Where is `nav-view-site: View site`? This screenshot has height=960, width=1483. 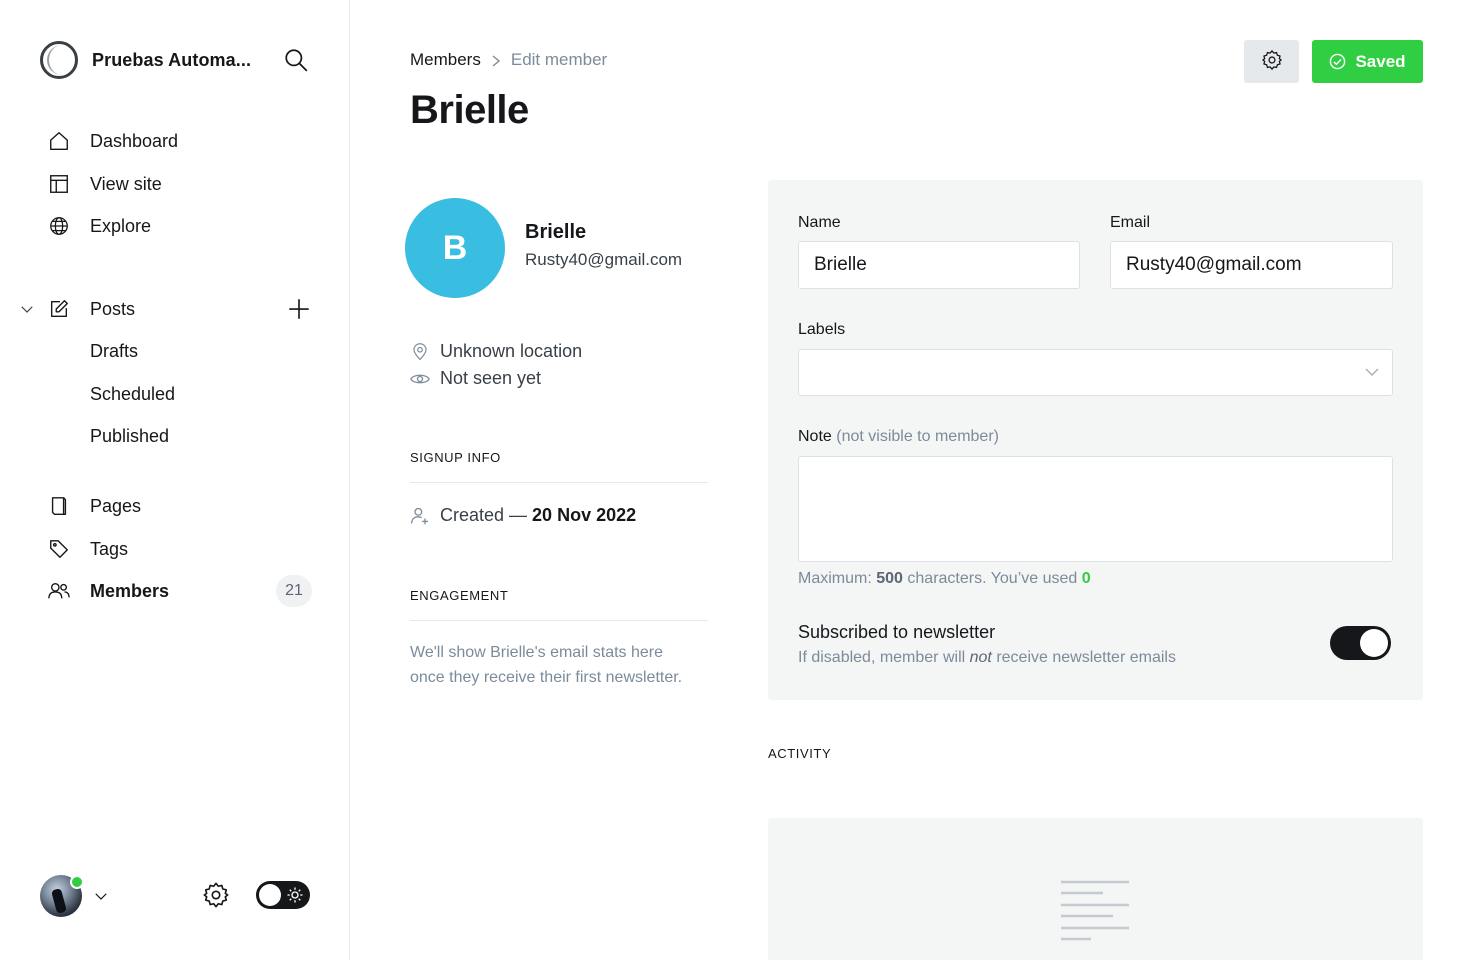
nav-view-site: View site is located at coordinates (104, 184).